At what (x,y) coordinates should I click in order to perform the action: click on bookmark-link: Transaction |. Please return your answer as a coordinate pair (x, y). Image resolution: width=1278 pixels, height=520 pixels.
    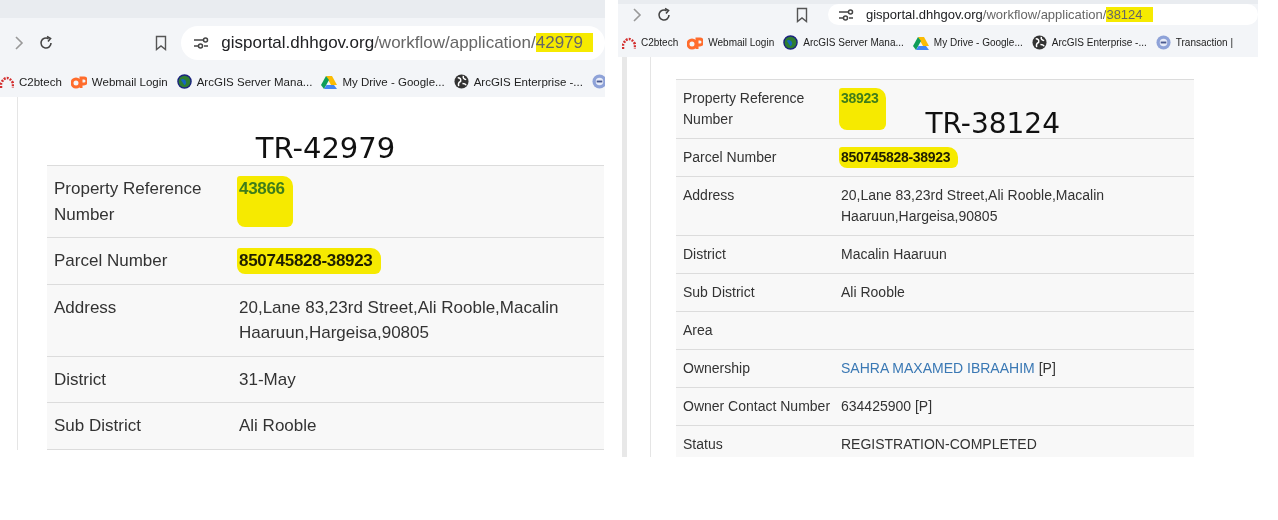
    Looking at the image, I should click on (1204, 42).